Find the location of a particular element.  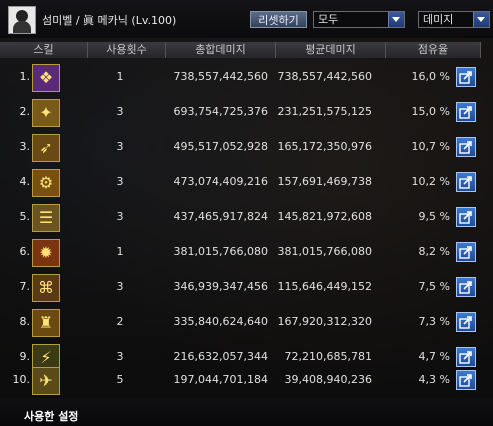

row-rank: 8. is located at coordinates (25, 321).